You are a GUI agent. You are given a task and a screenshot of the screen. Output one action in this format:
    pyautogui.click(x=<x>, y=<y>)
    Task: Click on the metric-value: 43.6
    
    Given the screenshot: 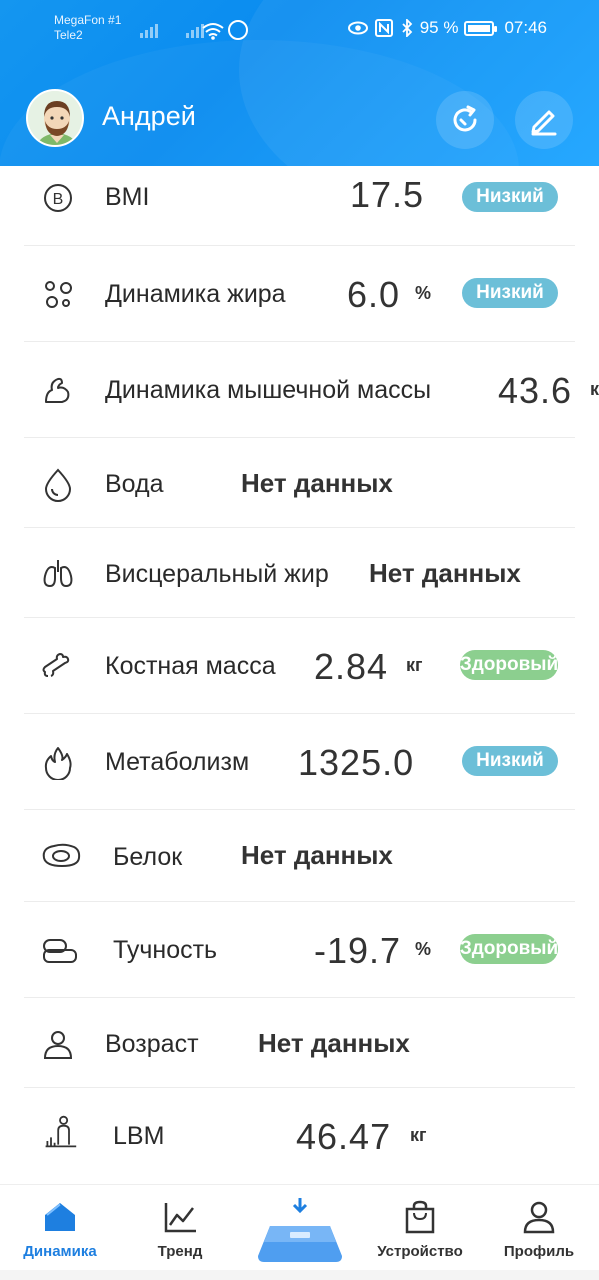 What is the action you would take?
    pyautogui.click(x=535, y=390)
    